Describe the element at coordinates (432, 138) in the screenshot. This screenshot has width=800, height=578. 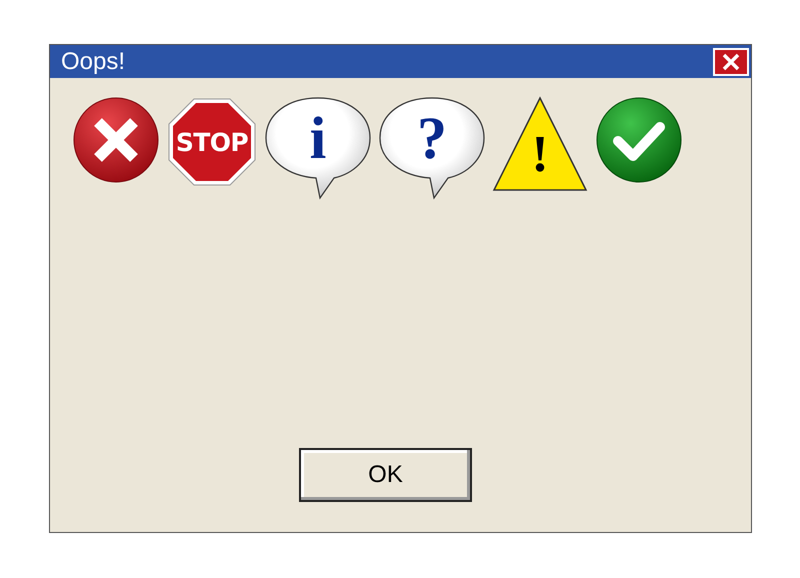
I see `question-glyph: ?` at that location.